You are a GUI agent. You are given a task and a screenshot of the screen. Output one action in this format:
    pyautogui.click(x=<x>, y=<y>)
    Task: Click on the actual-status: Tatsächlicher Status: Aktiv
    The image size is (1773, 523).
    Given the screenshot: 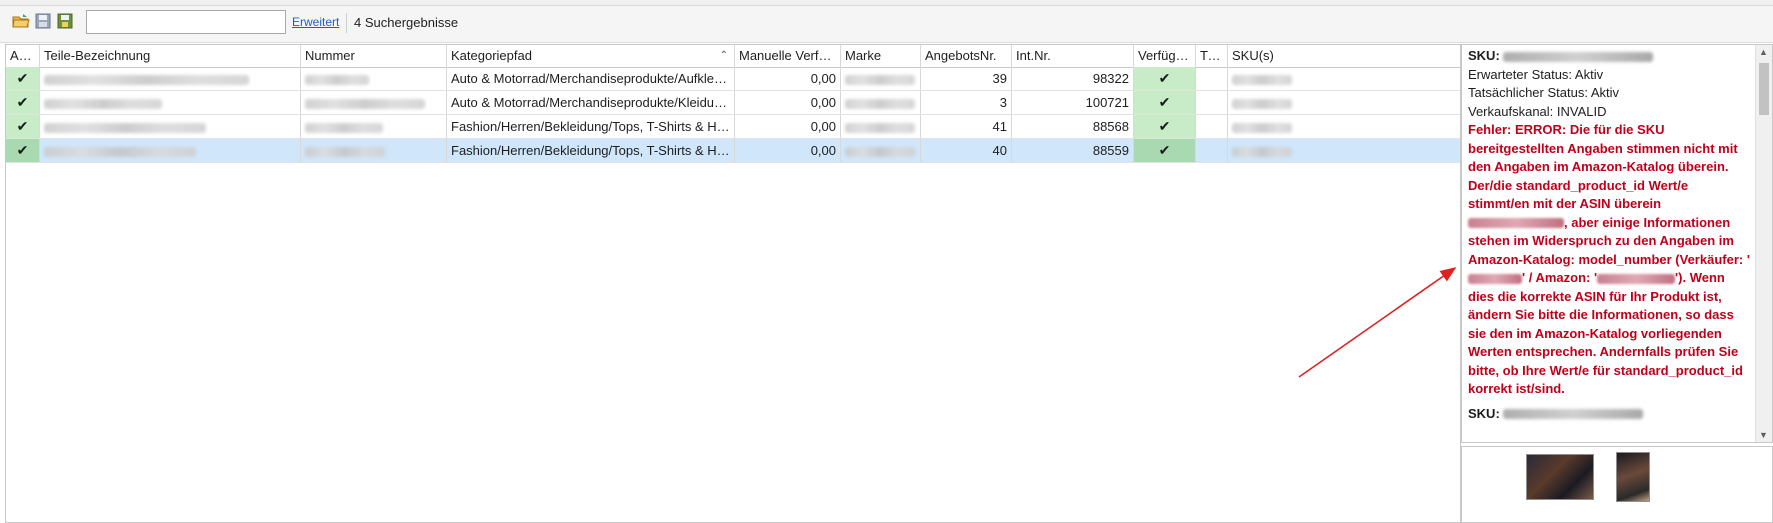 What is the action you would take?
    pyautogui.click(x=1544, y=92)
    